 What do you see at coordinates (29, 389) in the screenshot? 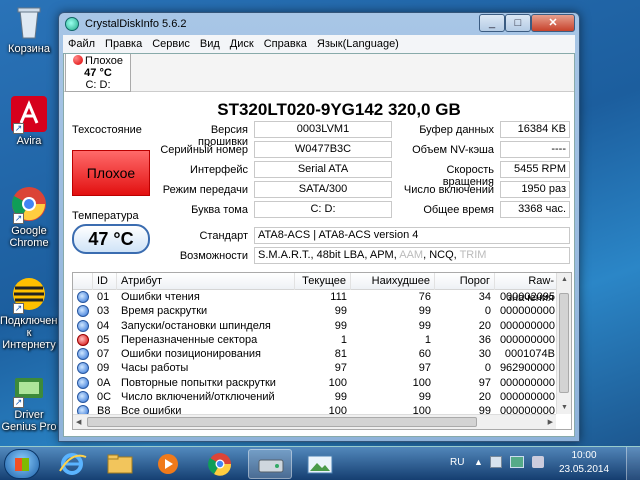
I see `driver-genius-icon: ↗` at bounding box center [29, 389].